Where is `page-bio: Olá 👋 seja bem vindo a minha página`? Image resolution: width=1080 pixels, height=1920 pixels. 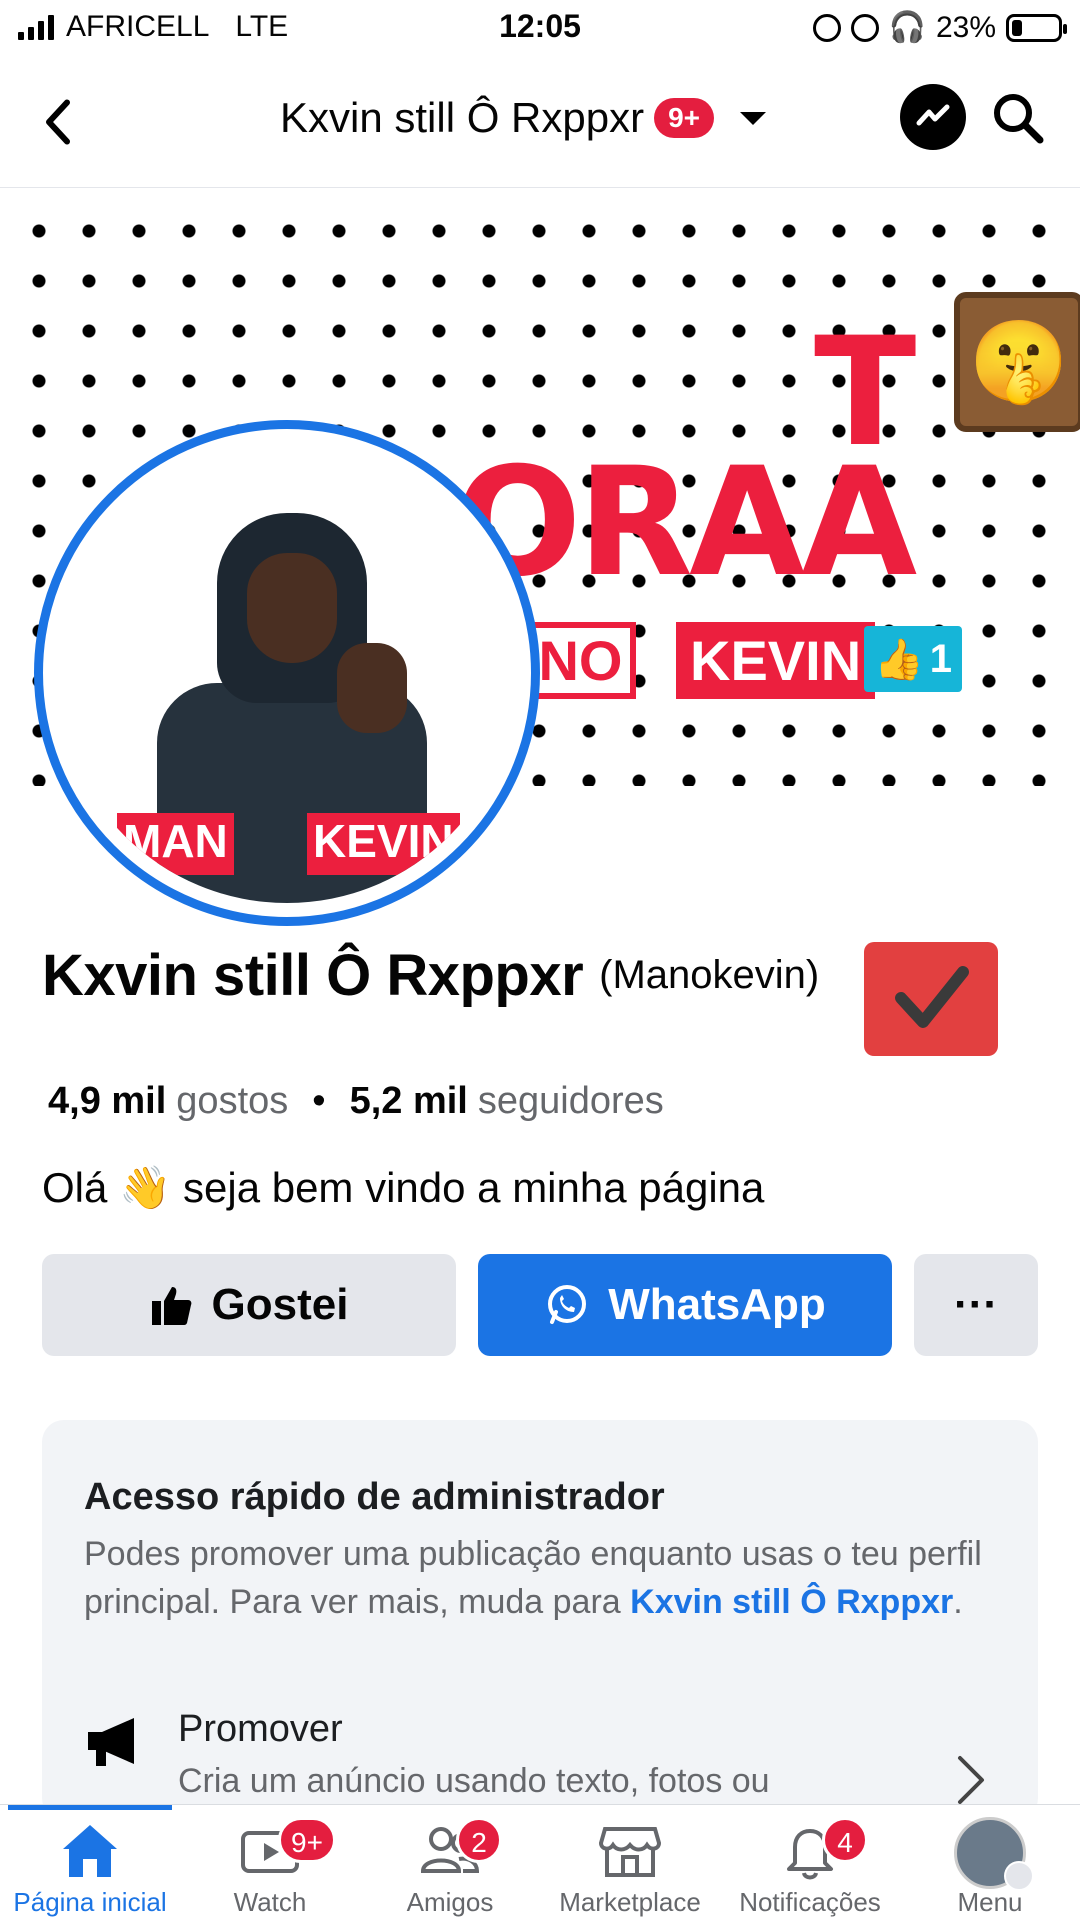 page-bio: Olá 👋 seja bem vindo a minha página is located at coordinates (403, 1188).